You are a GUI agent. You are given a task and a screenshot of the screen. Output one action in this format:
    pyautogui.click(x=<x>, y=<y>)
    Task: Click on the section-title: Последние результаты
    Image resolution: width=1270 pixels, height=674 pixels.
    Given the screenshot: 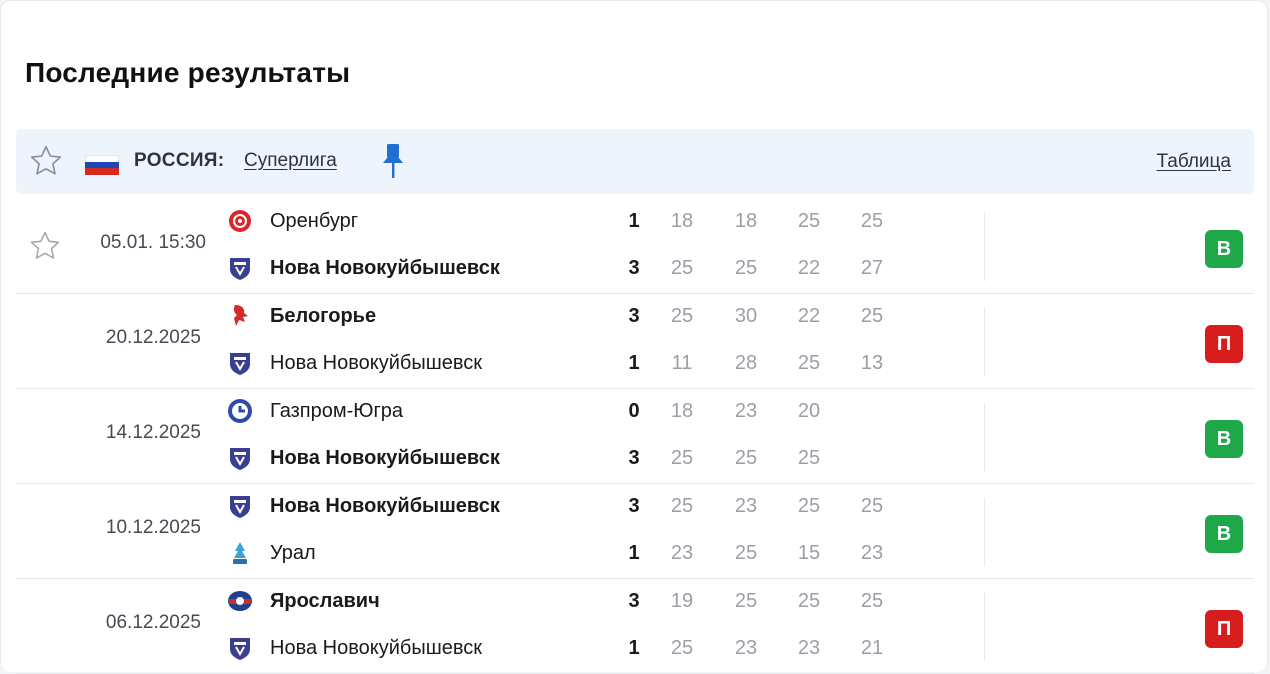 What is the action you would take?
    pyautogui.click(x=188, y=72)
    